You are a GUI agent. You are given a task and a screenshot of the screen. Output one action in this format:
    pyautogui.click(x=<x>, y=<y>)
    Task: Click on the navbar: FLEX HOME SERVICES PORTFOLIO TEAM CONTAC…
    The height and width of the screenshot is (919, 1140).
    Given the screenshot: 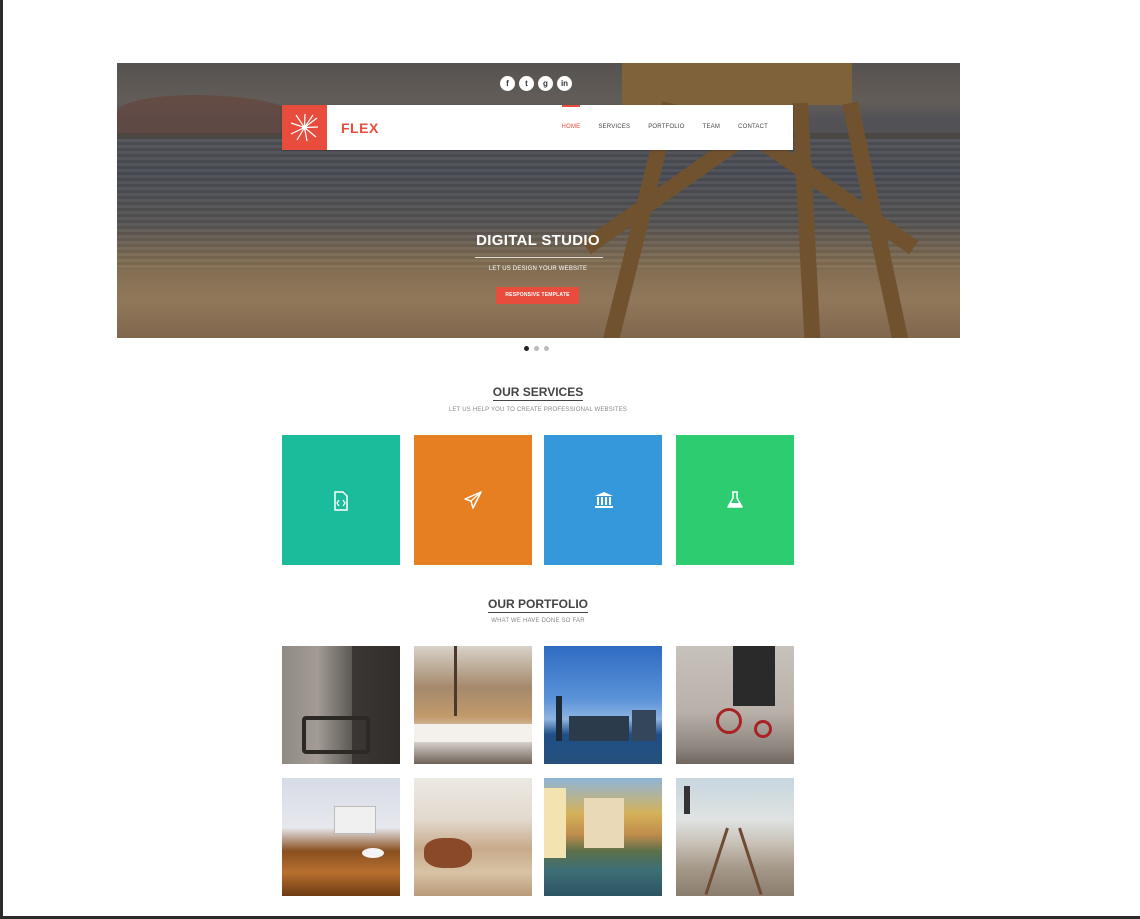 What is the action you would take?
    pyautogui.click(x=537, y=127)
    